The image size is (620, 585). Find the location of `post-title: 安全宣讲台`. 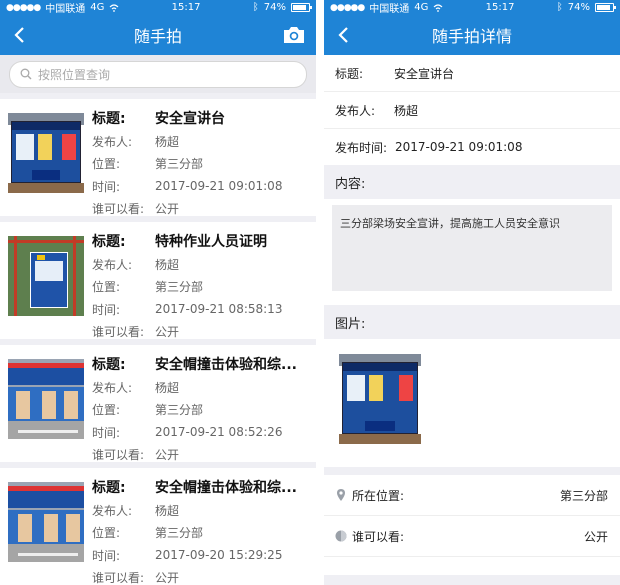

post-title: 安全宣讲台 is located at coordinates (190, 118).